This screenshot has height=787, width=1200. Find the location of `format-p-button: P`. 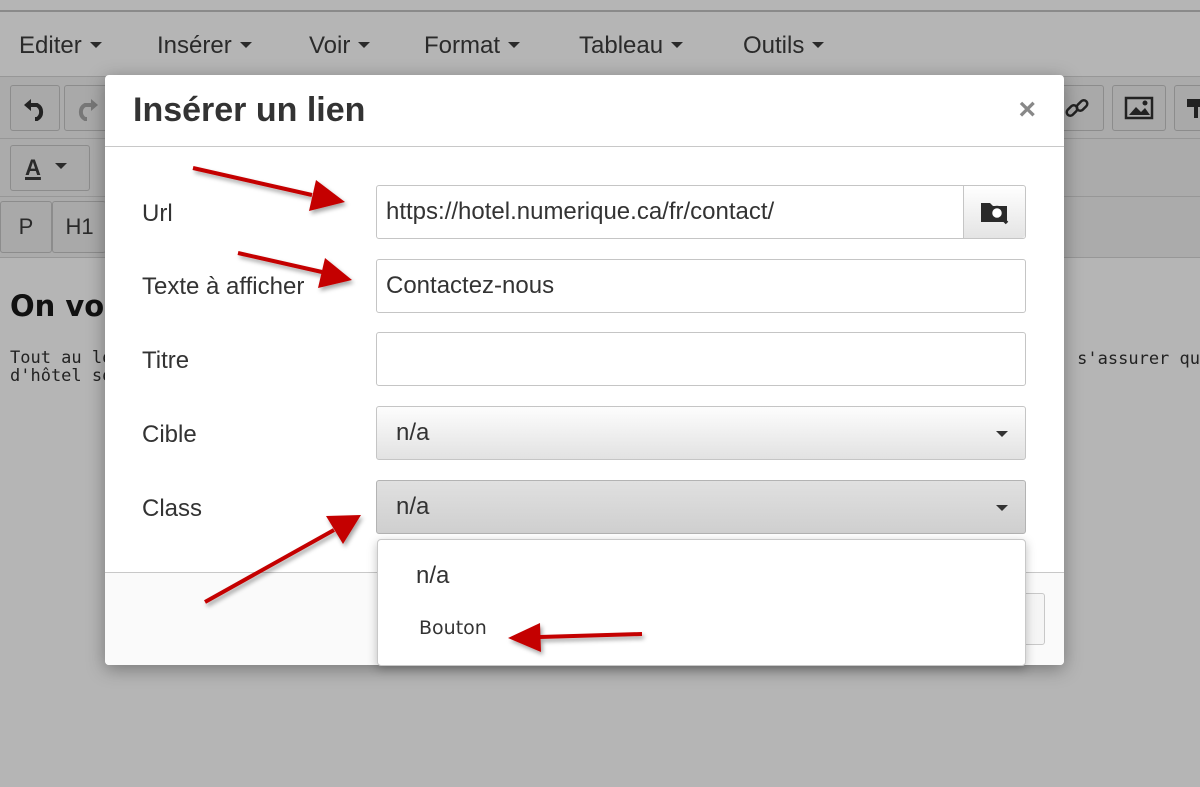

format-p-button: P is located at coordinates (26, 227).